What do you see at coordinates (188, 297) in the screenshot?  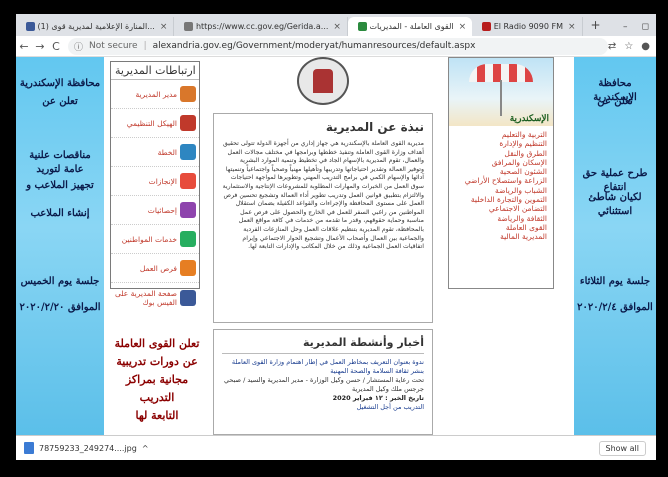 I see `facebook-icon` at bounding box center [188, 297].